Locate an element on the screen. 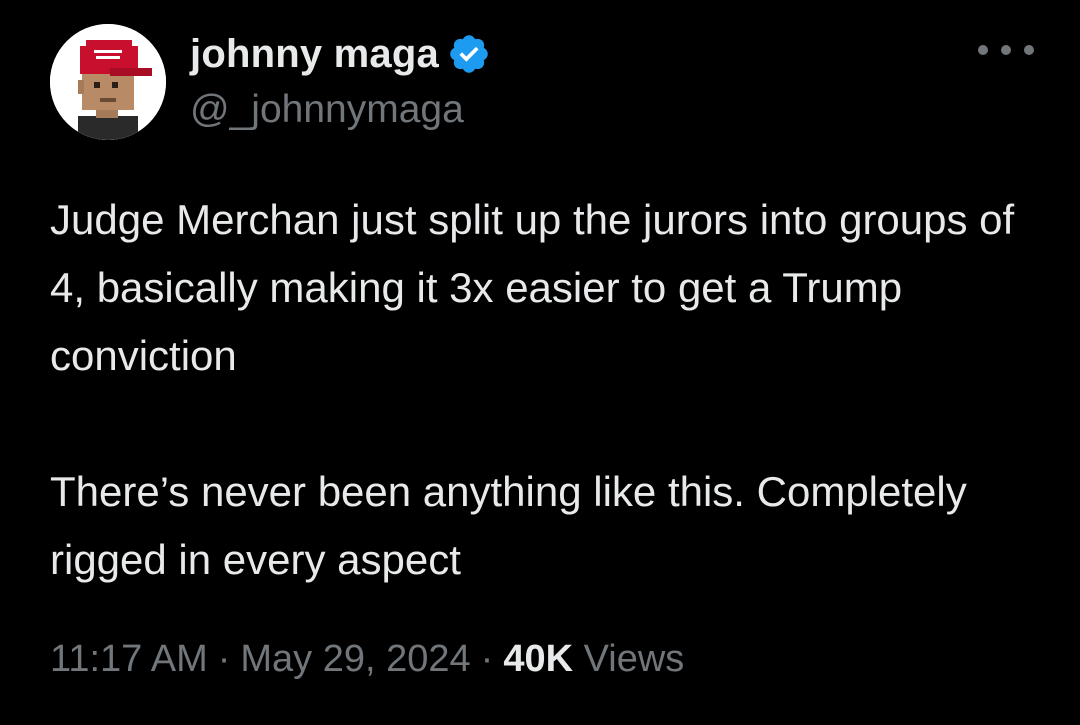  verified-badge-icon is located at coordinates (469, 54).